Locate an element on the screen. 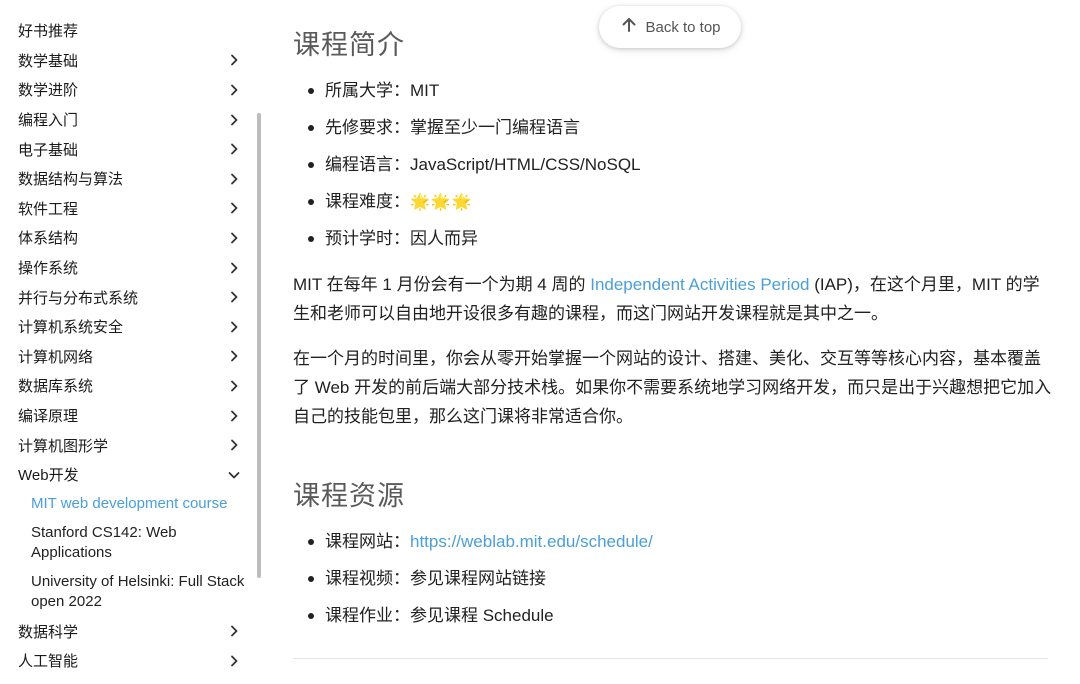 The height and width of the screenshot is (684, 1080). iap-link: Independent Activities Period is located at coordinates (699, 284).